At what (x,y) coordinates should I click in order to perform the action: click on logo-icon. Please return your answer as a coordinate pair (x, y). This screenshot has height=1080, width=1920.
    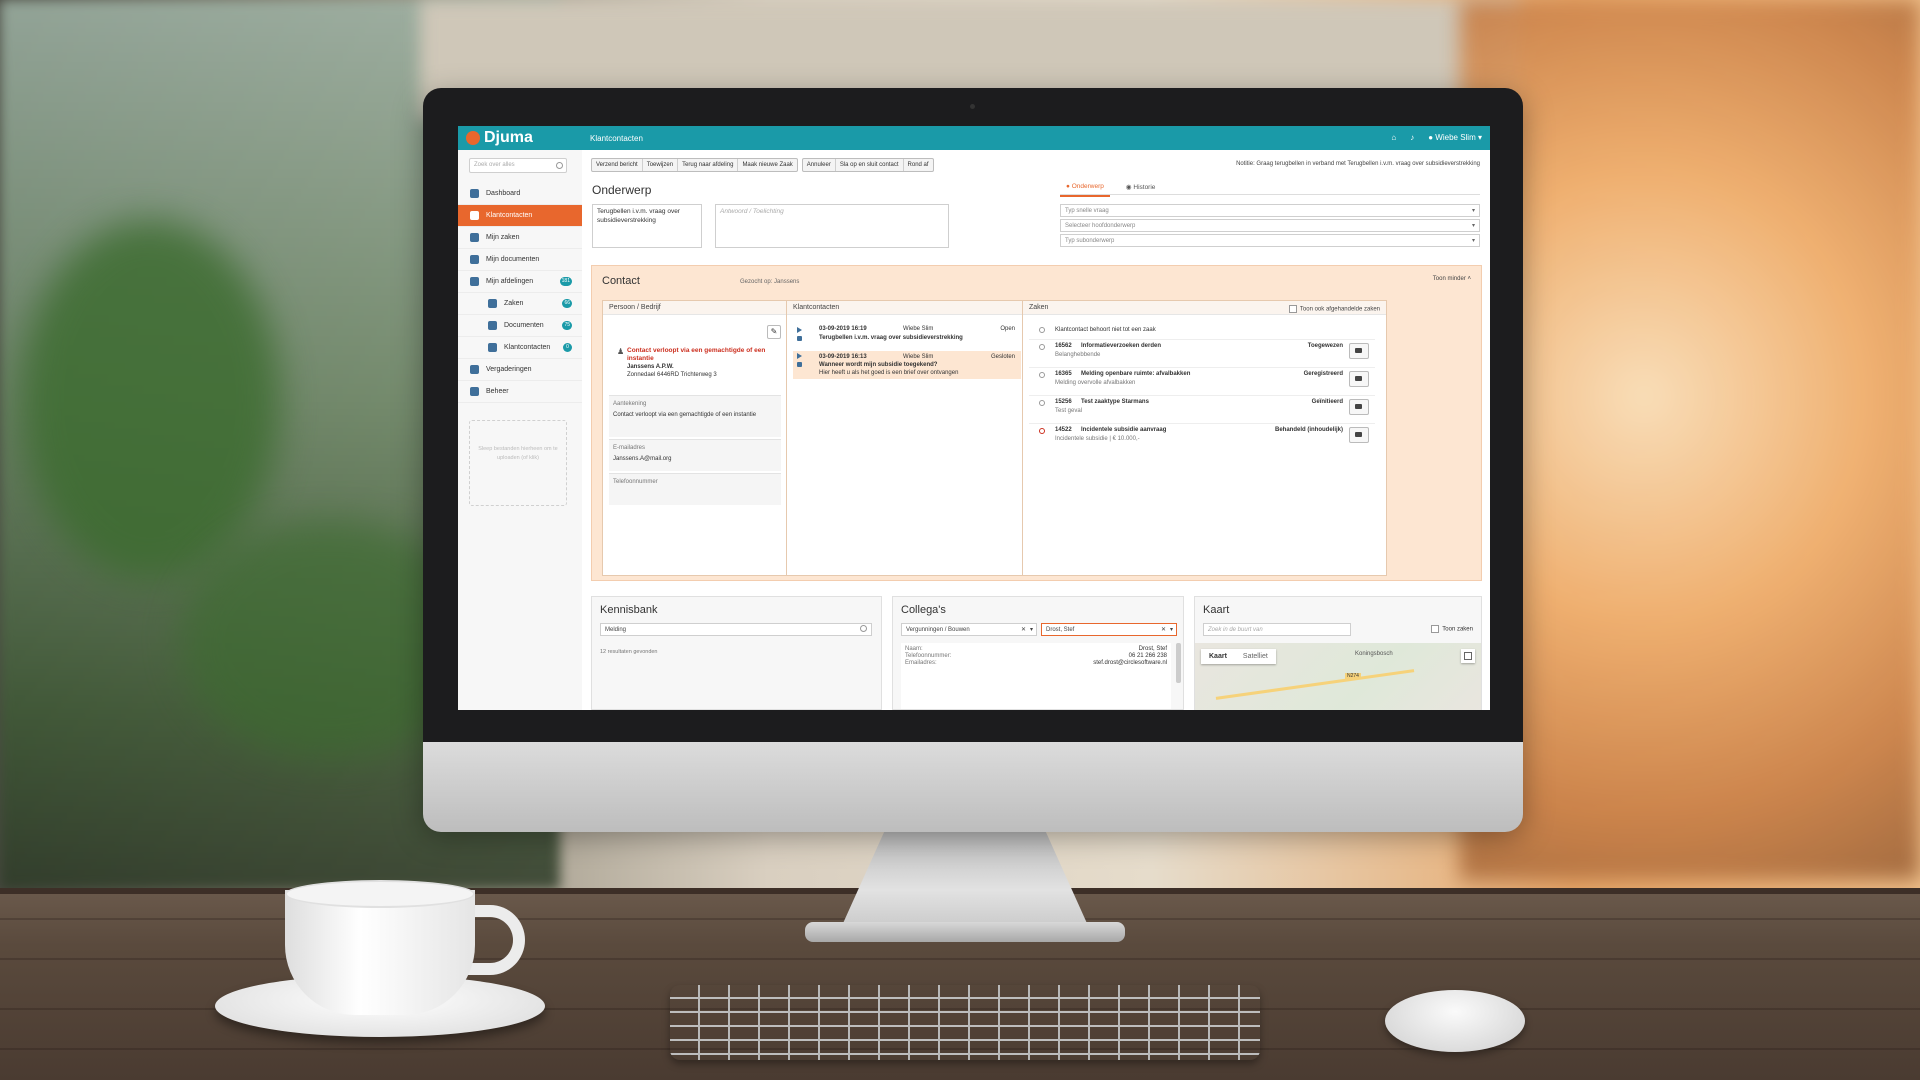
    Looking at the image, I should click on (473, 138).